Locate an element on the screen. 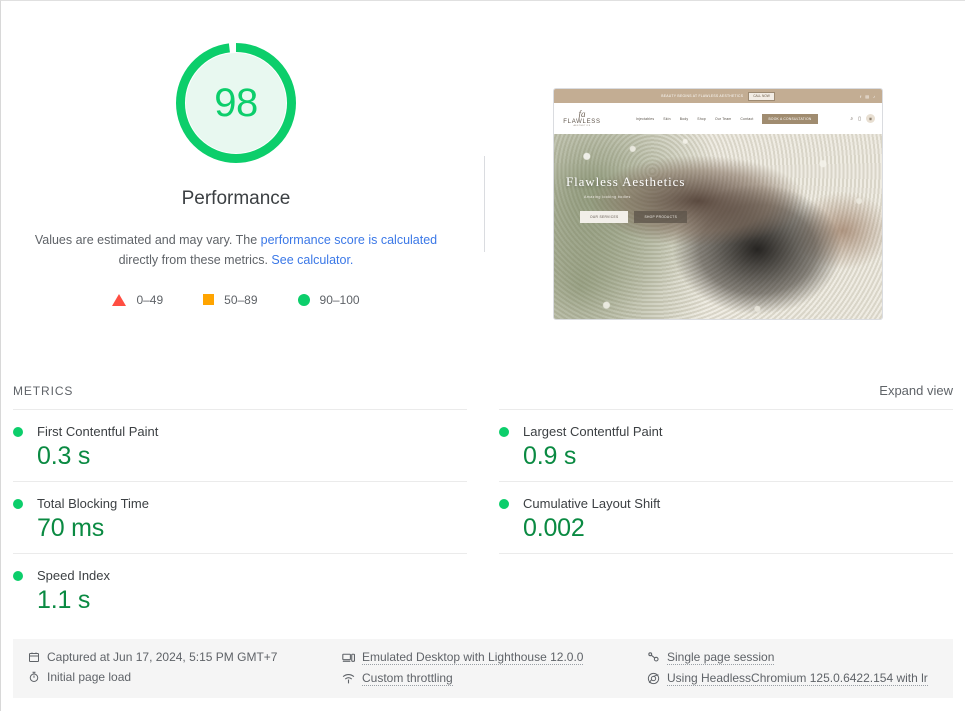 The height and width of the screenshot is (711, 965). legend-label-fail: 0–49 is located at coordinates (150, 299).